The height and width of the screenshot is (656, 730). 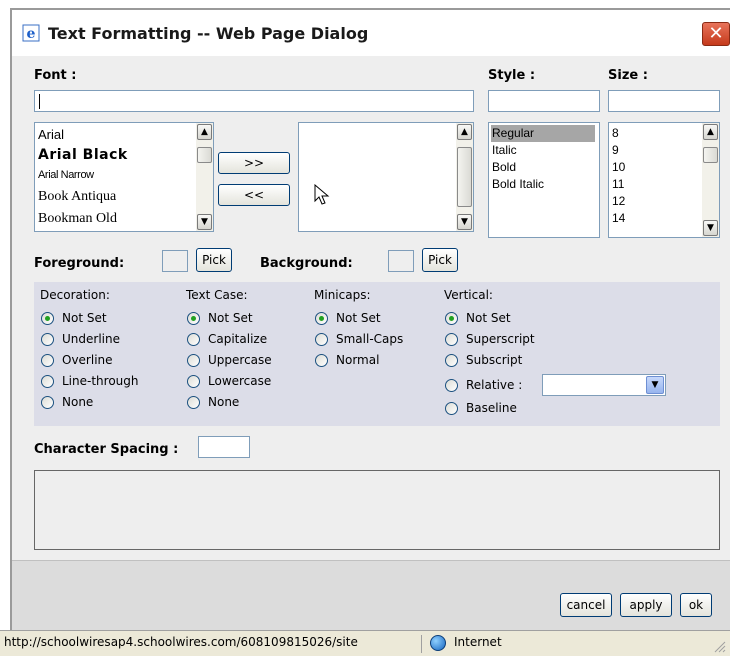 What do you see at coordinates (618, 167) in the screenshot?
I see `size-option: 10` at bounding box center [618, 167].